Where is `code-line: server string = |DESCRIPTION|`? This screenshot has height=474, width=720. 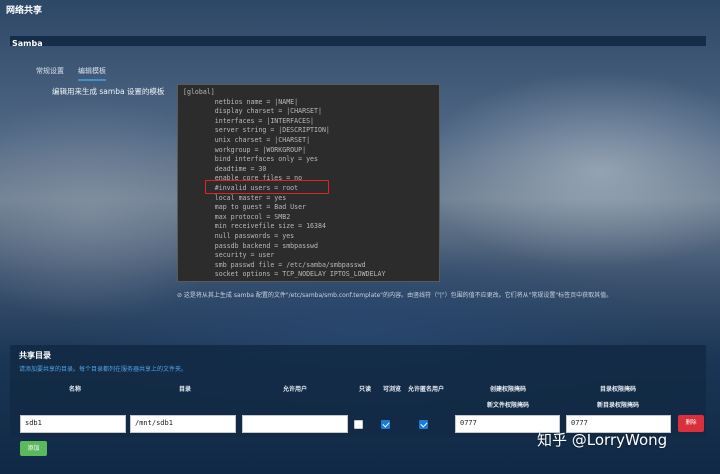
code-line: server string = |DESCRIPTION| is located at coordinates (256, 130).